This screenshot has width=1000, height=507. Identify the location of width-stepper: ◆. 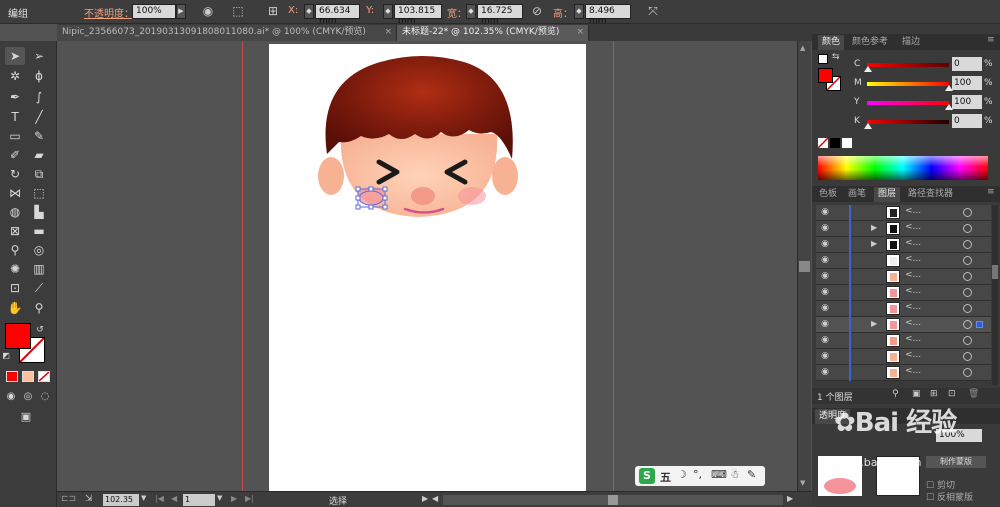
(471, 11).